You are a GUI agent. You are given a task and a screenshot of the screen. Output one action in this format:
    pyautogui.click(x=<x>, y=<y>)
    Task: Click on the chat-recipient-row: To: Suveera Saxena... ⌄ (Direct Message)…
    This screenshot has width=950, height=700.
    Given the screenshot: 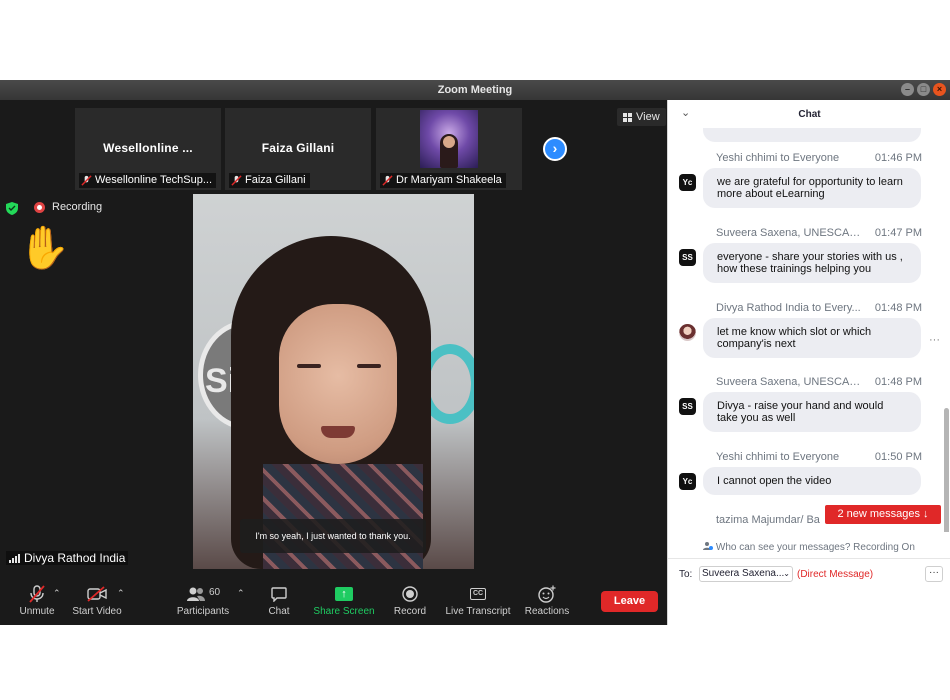 What is the action you would take?
    pyautogui.click(x=809, y=573)
    